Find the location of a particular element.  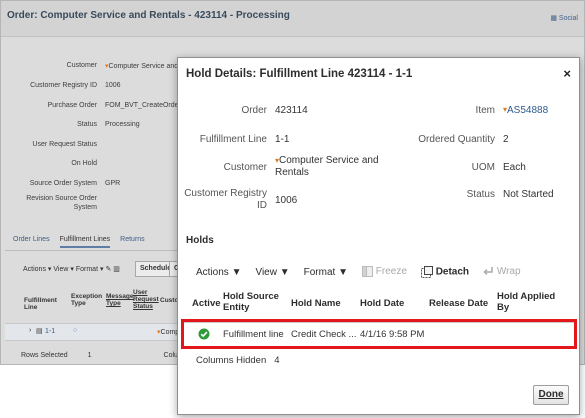

format-menu: Format ▾ is located at coordinates (90, 269).